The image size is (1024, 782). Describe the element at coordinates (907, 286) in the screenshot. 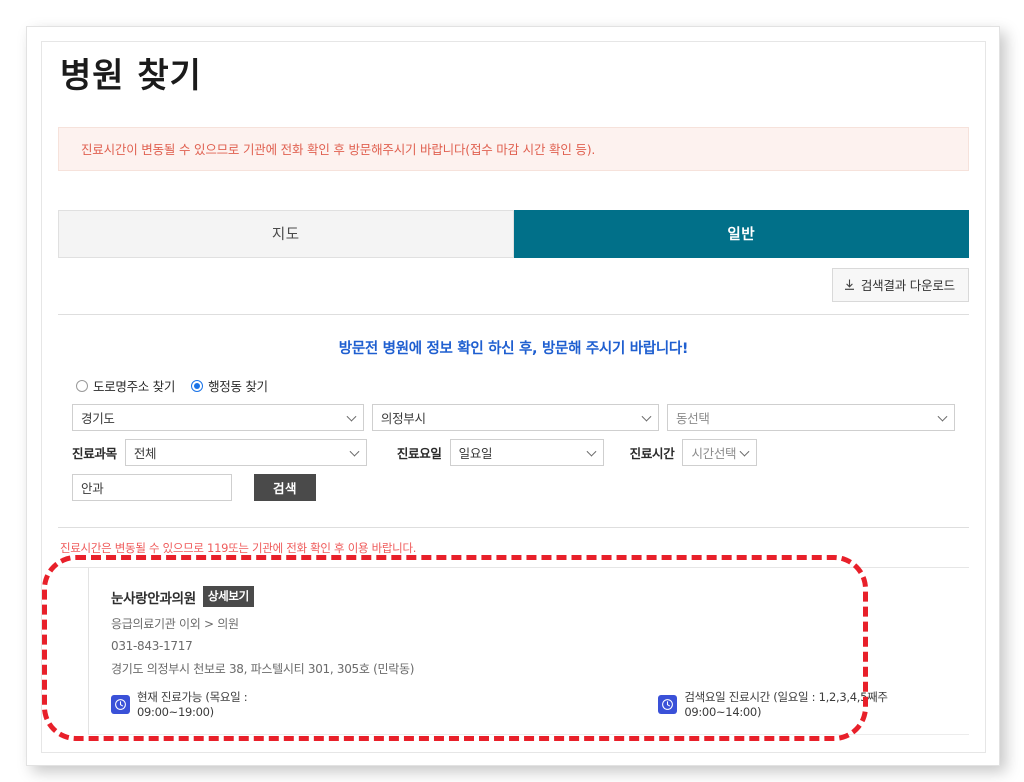

I see `download-button-label: 검색결과 다운로드` at that location.